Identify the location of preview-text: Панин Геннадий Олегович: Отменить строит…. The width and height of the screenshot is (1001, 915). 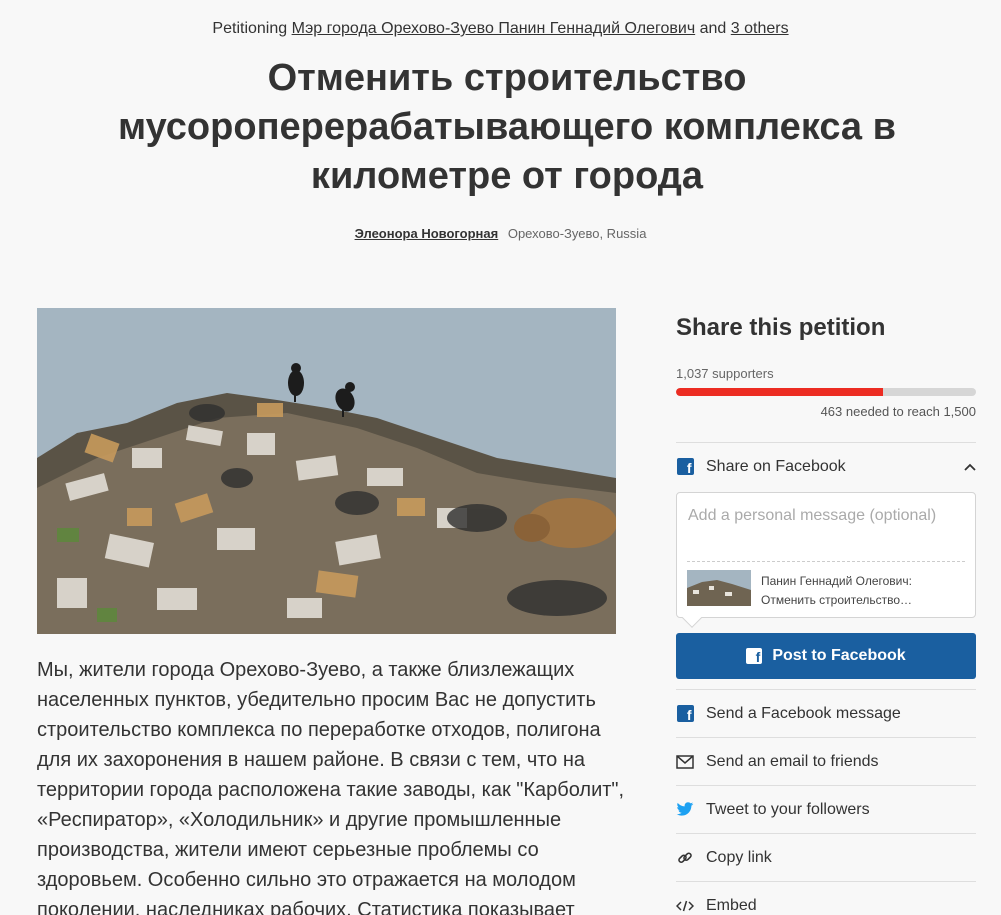
(836, 591).